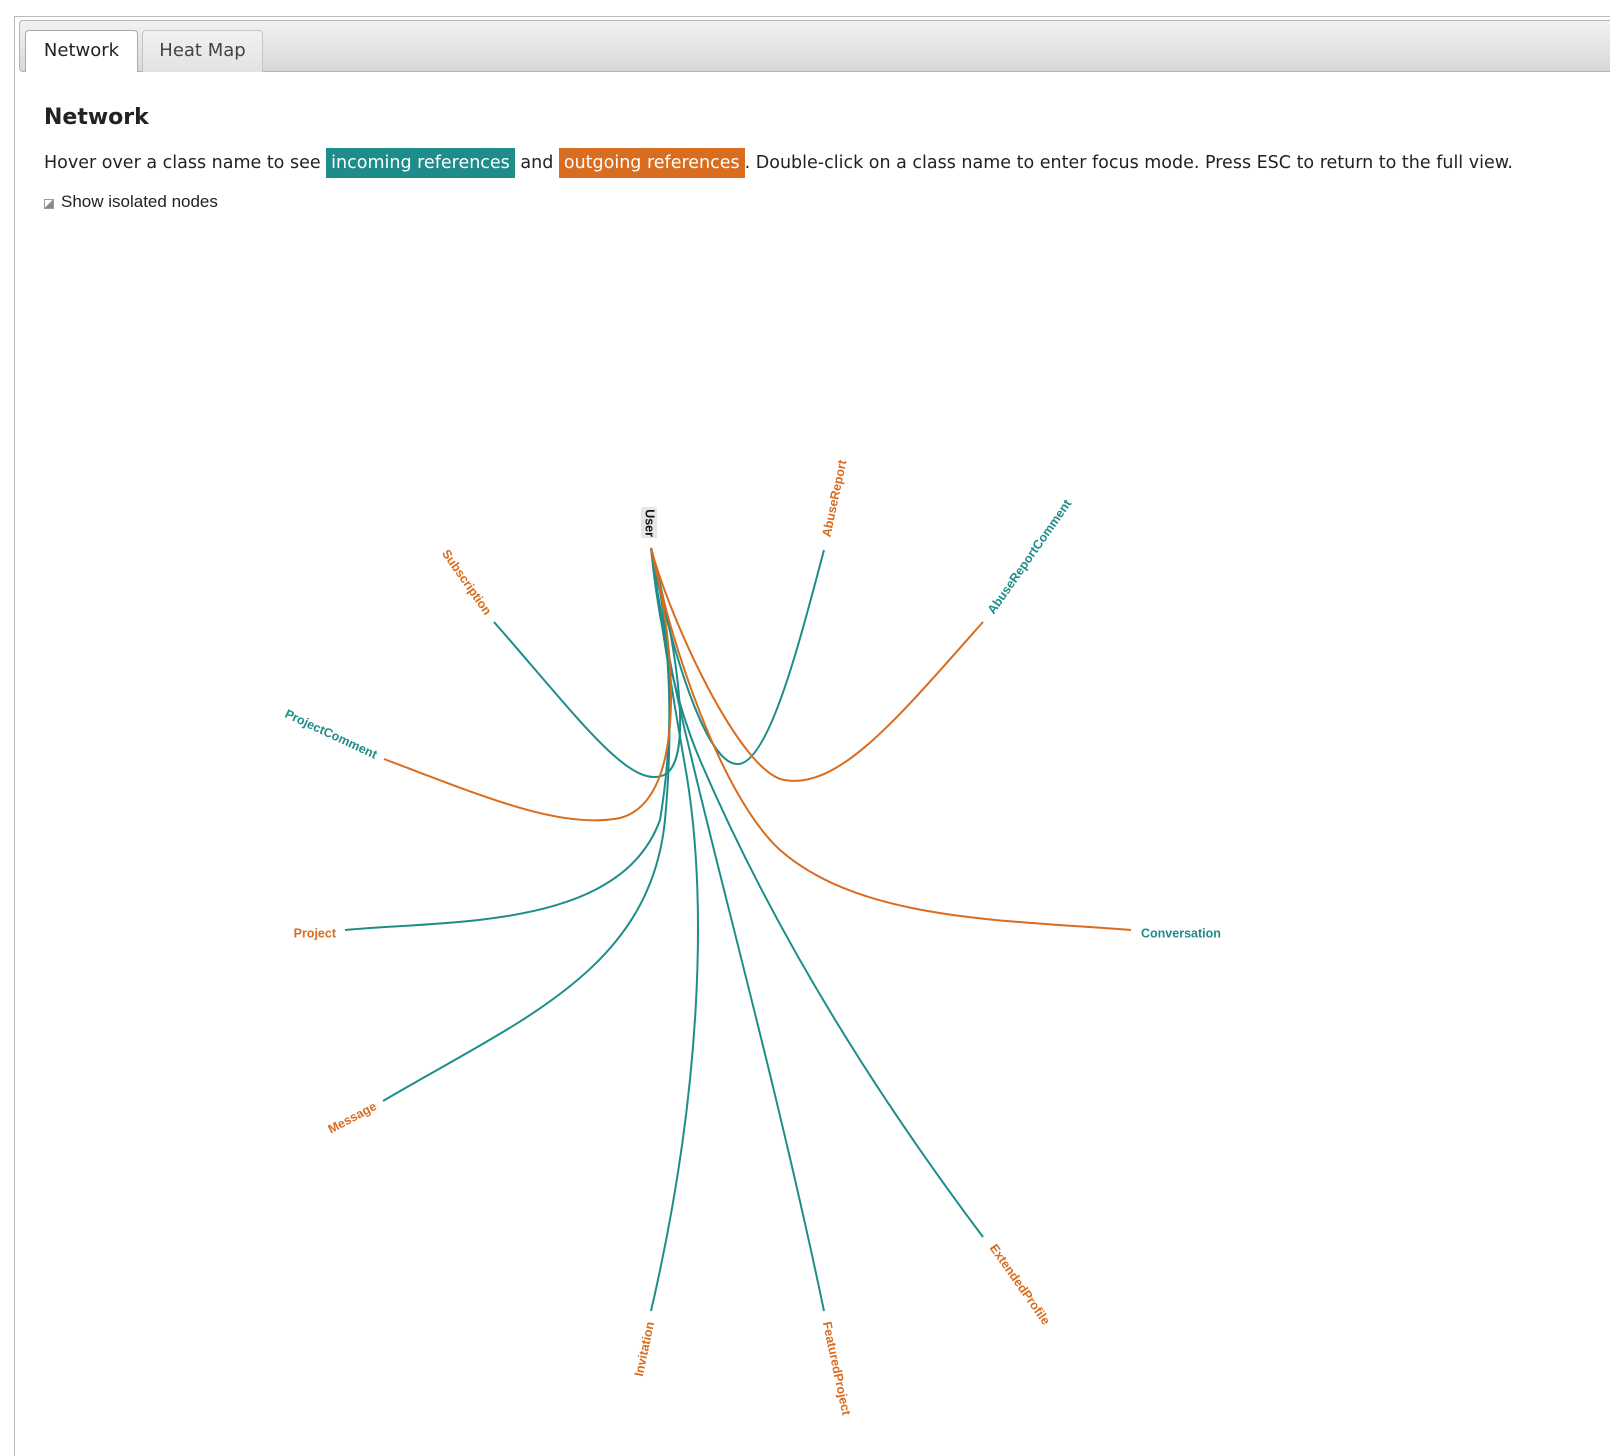 This screenshot has width=1610, height=1456. What do you see at coordinates (837, 1368) in the screenshot?
I see `node-label-featuredproject: FeaturedProject` at bounding box center [837, 1368].